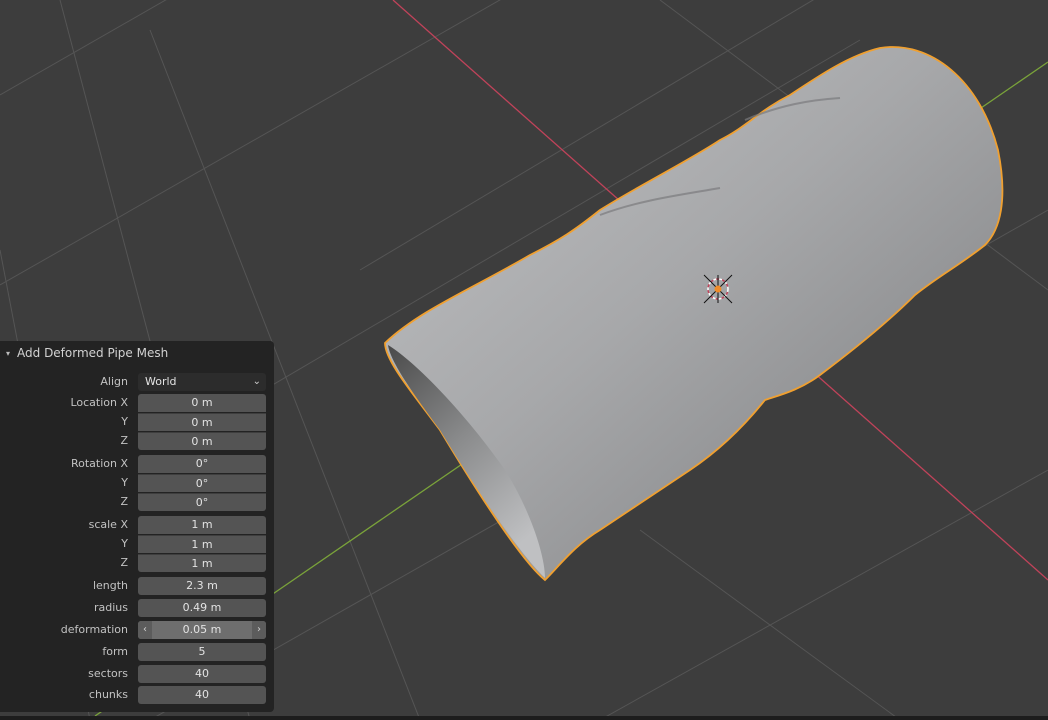  I want to click on panel-title: Add Deformed Pipe Mesh, so click(93, 353).